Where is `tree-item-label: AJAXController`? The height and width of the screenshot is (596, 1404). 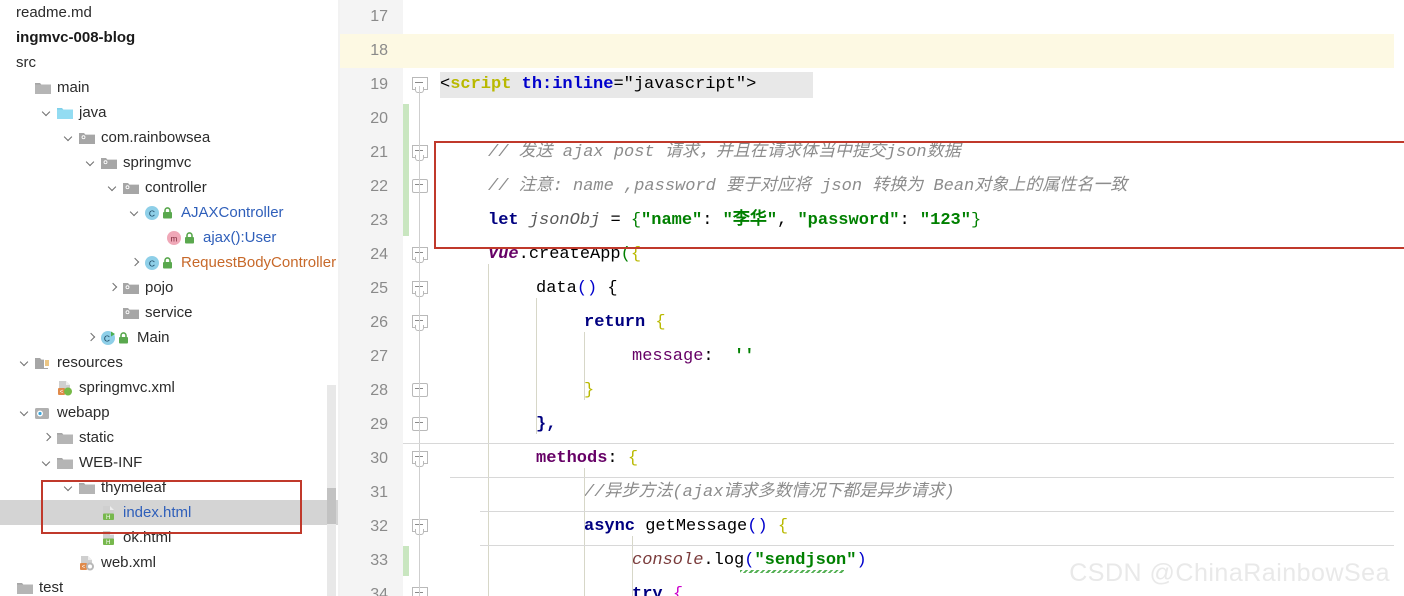
tree-item-label: AJAXController is located at coordinates (232, 212).